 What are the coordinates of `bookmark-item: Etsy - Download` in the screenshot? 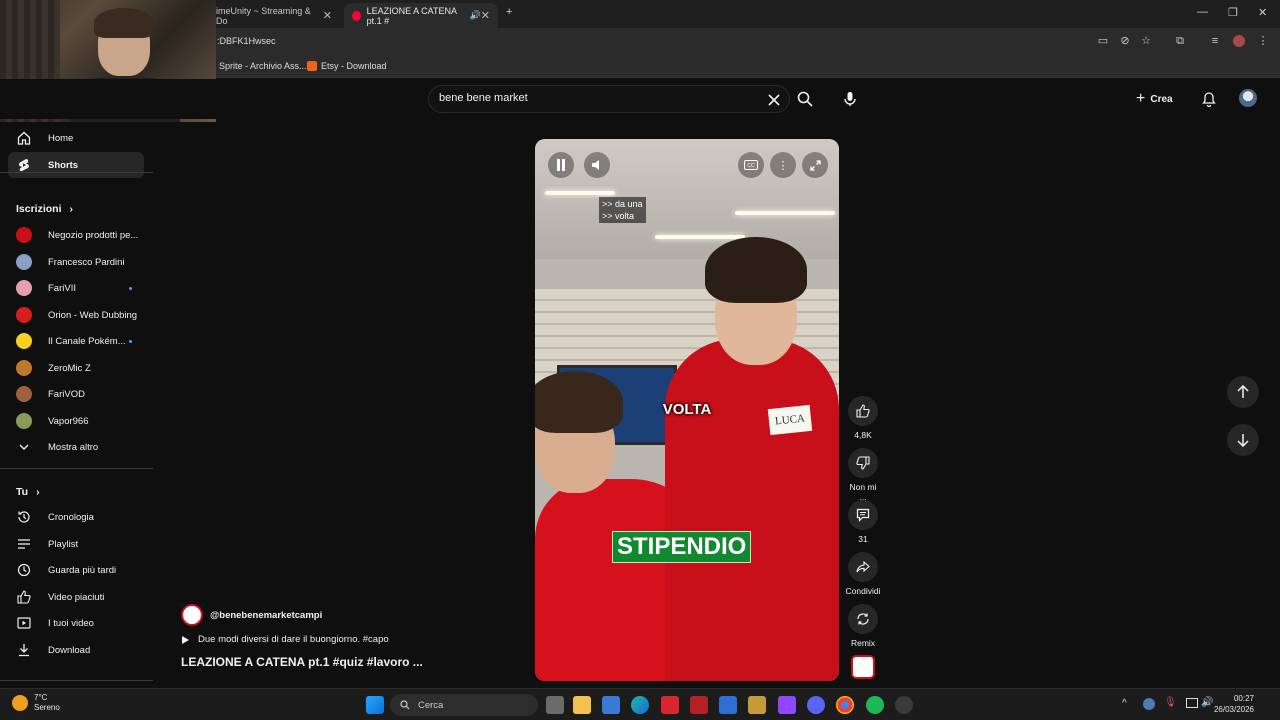 It's located at (347, 66).